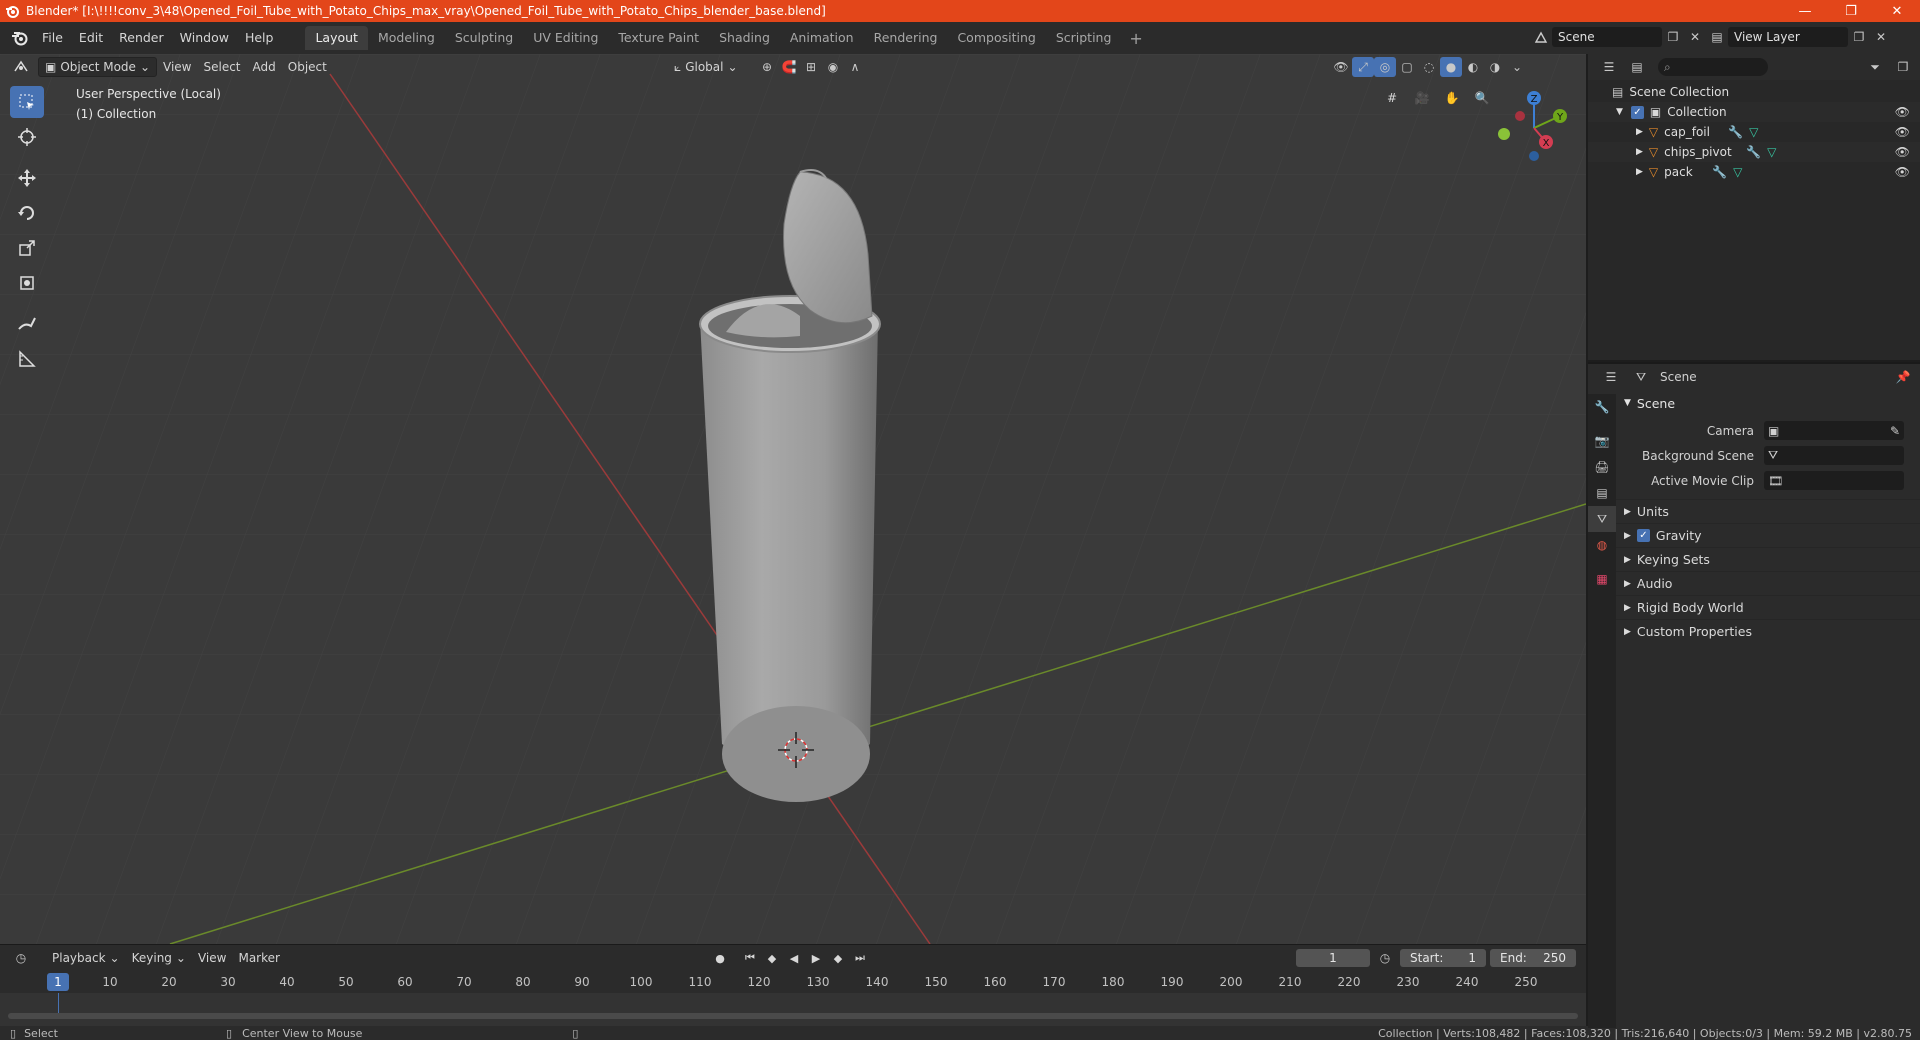 The width and height of the screenshot is (1920, 1040). I want to click on delete-view-layer-icon: ✕, so click(1881, 37).